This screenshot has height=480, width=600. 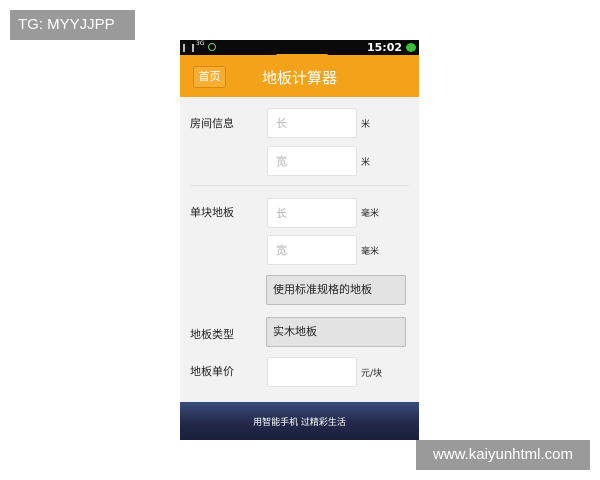 I want to click on wifi-icon, so click(x=212, y=47).